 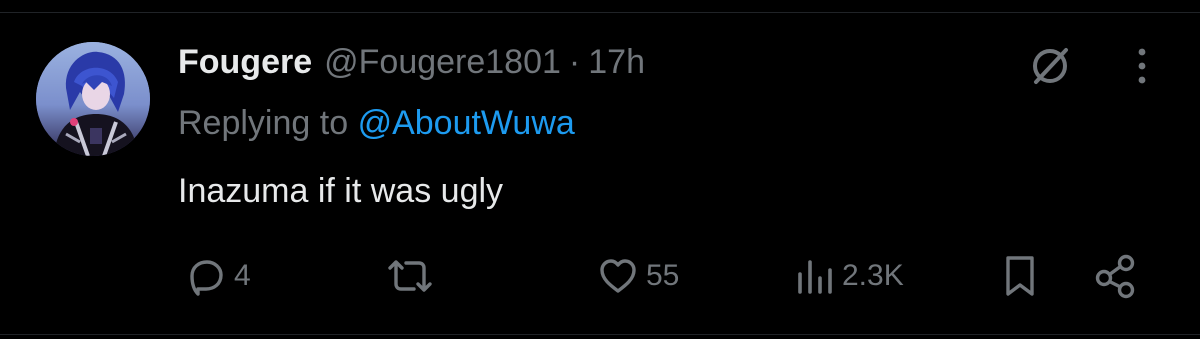 I want to click on like-button: 55, so click(x=637, y=276).